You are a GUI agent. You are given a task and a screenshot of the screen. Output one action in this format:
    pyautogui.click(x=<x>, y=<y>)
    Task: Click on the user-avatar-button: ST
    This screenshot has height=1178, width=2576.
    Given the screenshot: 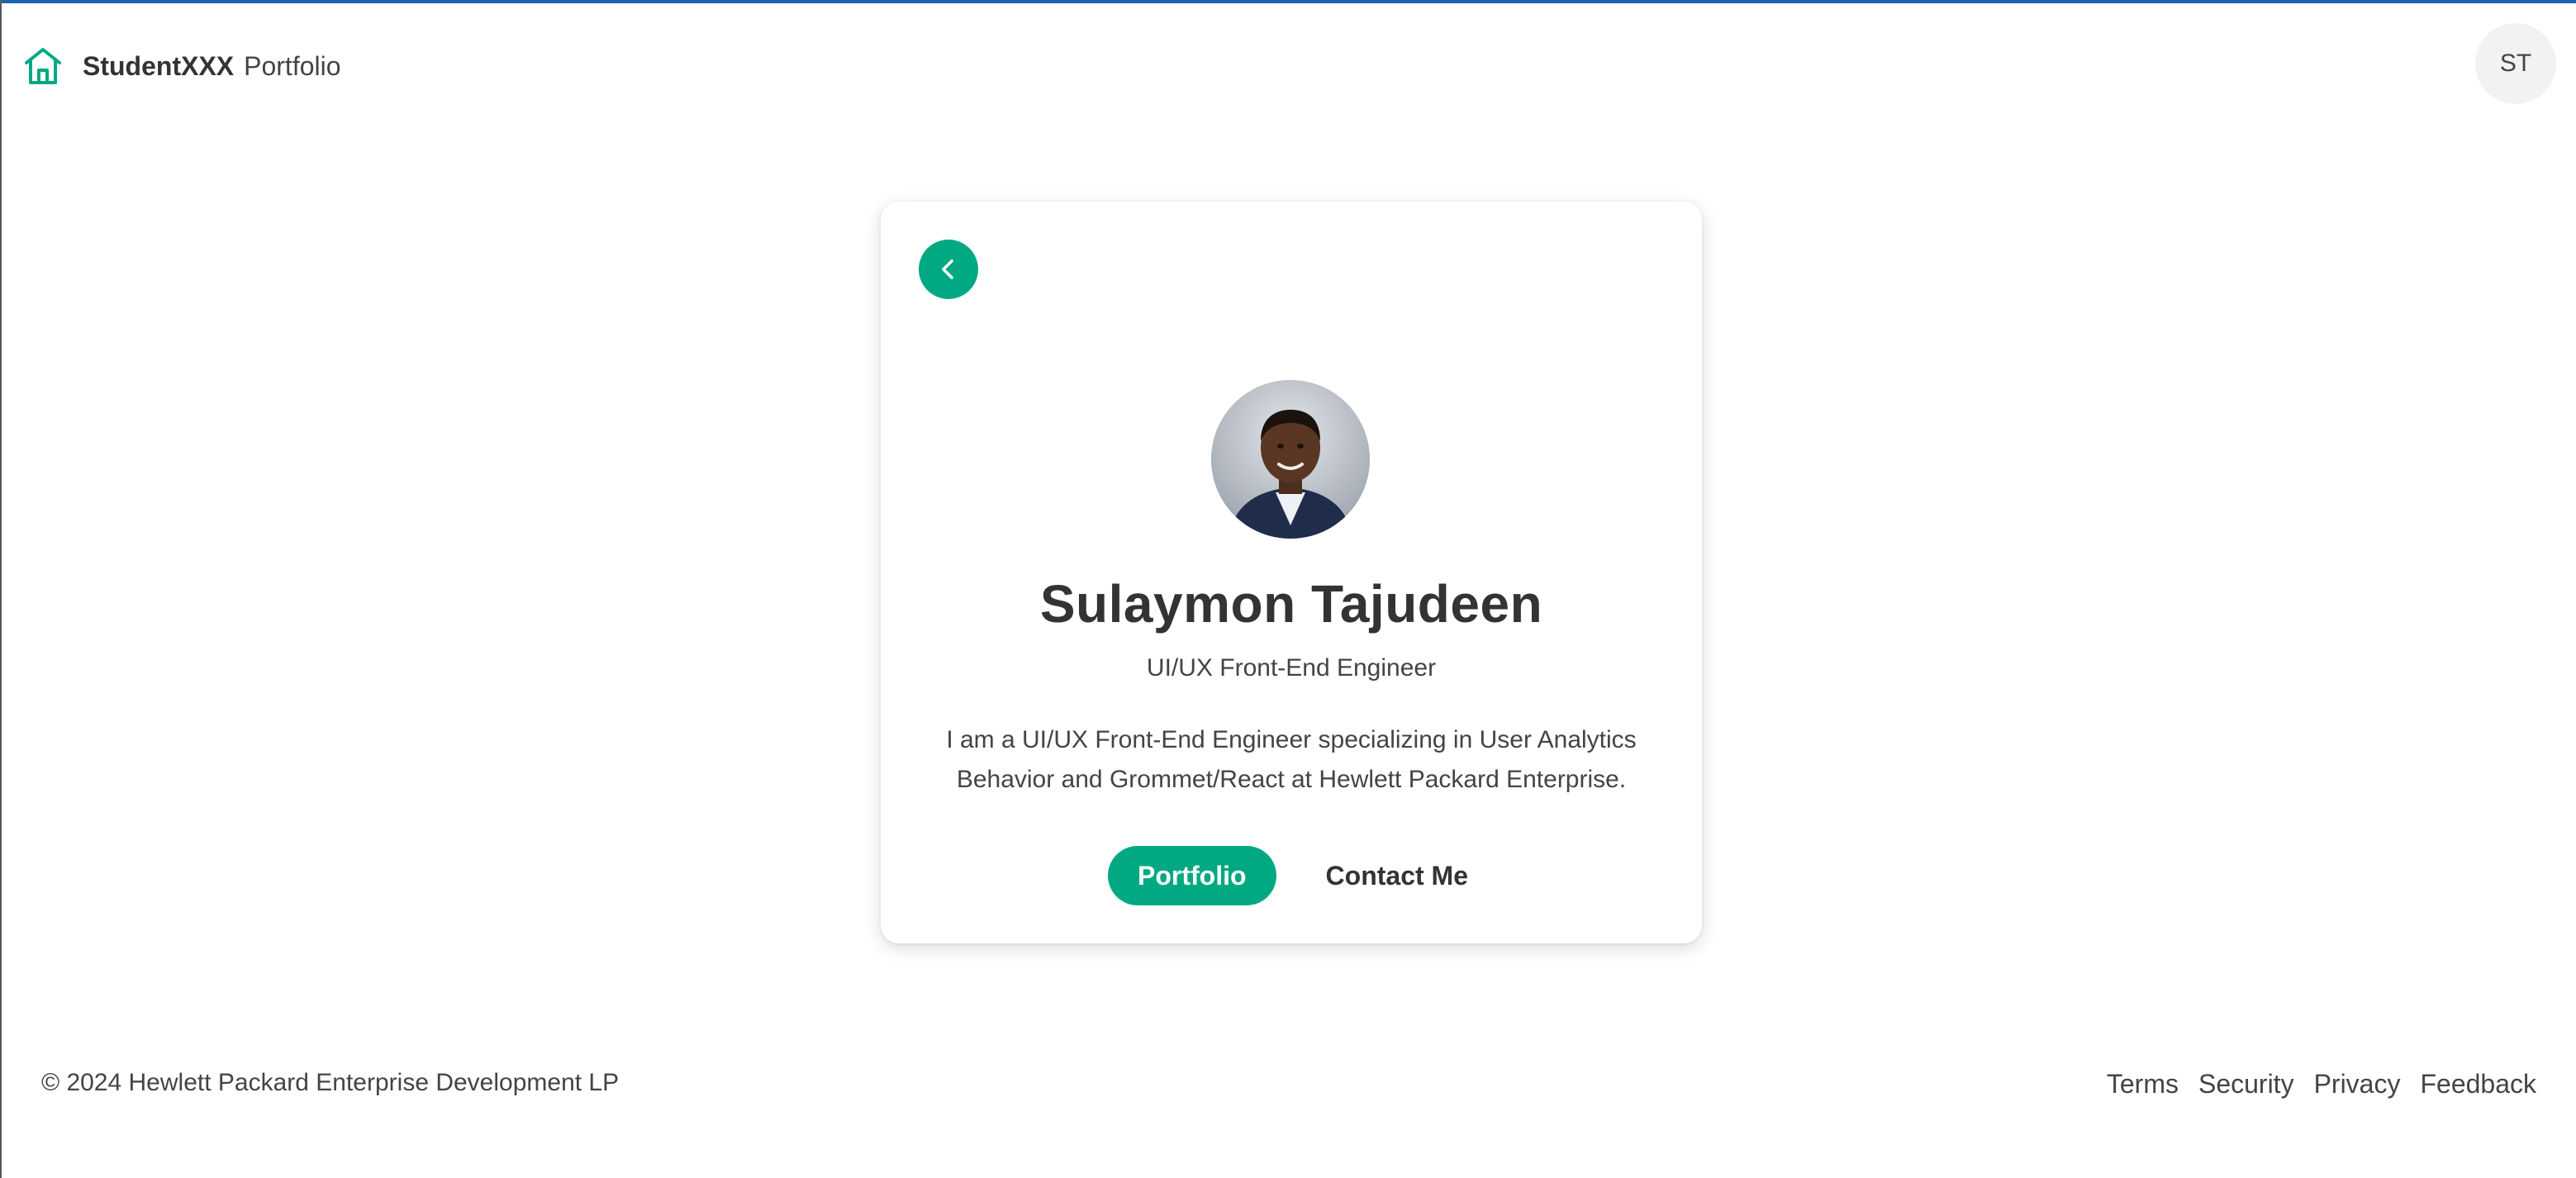 What is the action you would take?
    pyautogui.click(x=2515, y=63)
    